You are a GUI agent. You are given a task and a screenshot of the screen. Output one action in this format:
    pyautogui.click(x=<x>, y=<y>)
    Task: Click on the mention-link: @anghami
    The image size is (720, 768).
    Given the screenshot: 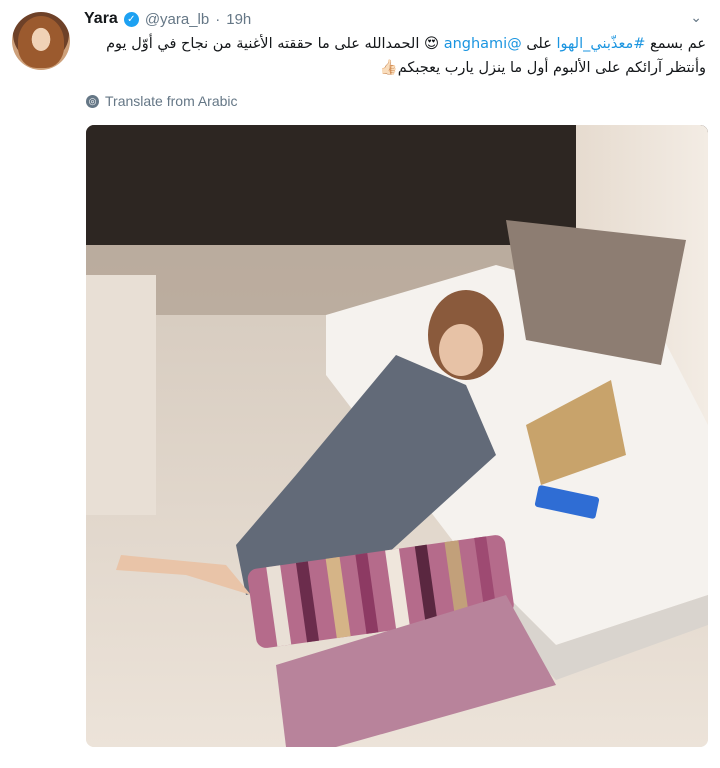 What is the action you would take?
    pyautogui.click(x=483, y=44)
    